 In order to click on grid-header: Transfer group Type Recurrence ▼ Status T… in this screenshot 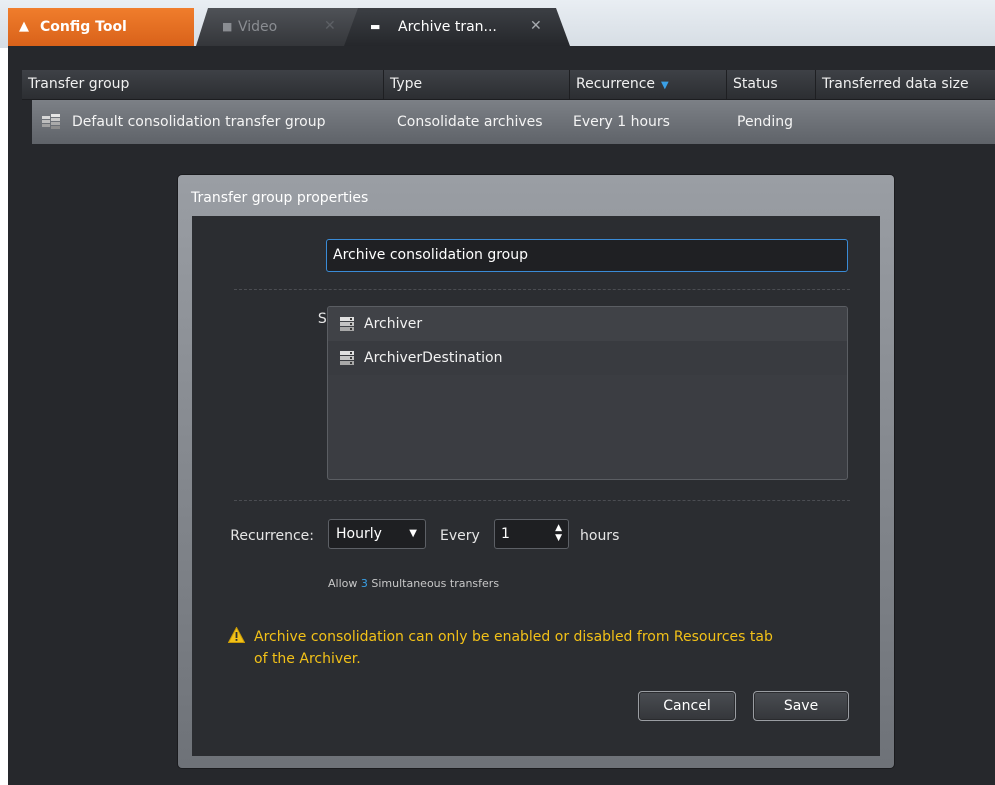, I will do `click(508, 85)`.